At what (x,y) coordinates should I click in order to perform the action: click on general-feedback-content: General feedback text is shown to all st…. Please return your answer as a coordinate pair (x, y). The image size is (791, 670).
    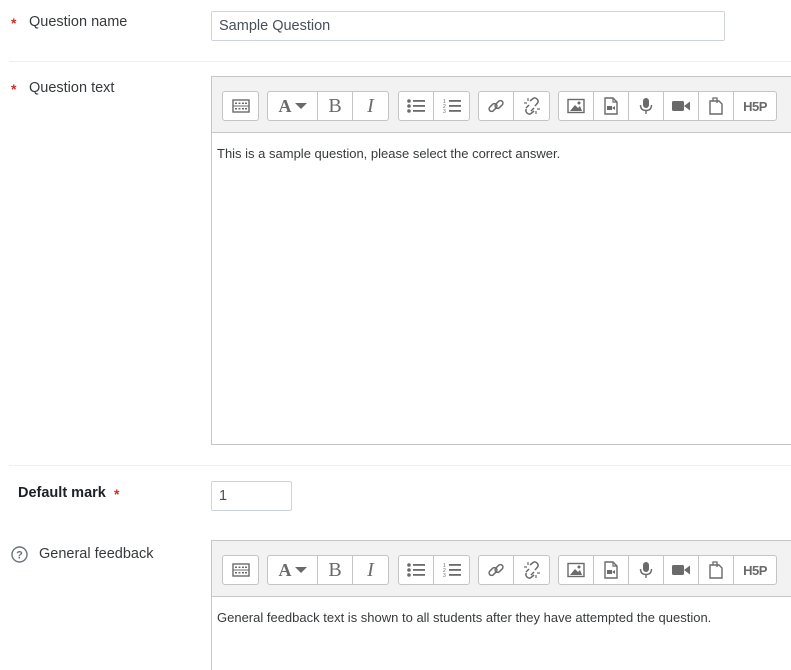
    Looking at the image, I should click on (464, 617).